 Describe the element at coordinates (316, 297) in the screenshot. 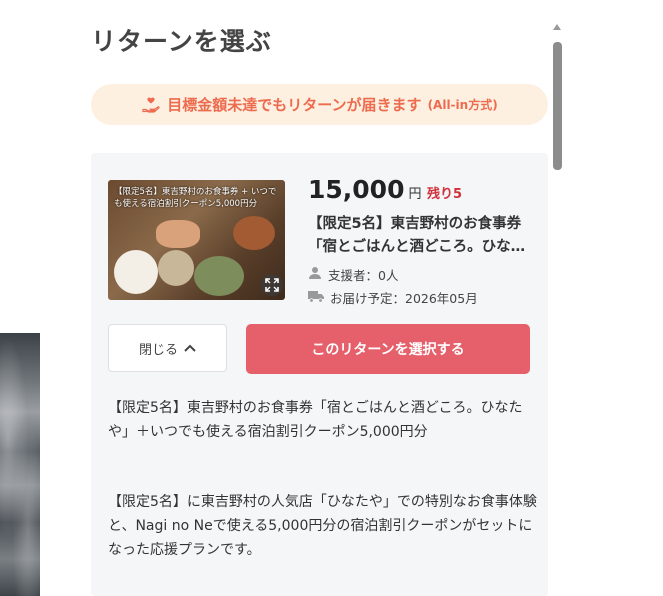

I see `truck-icon` at that location.